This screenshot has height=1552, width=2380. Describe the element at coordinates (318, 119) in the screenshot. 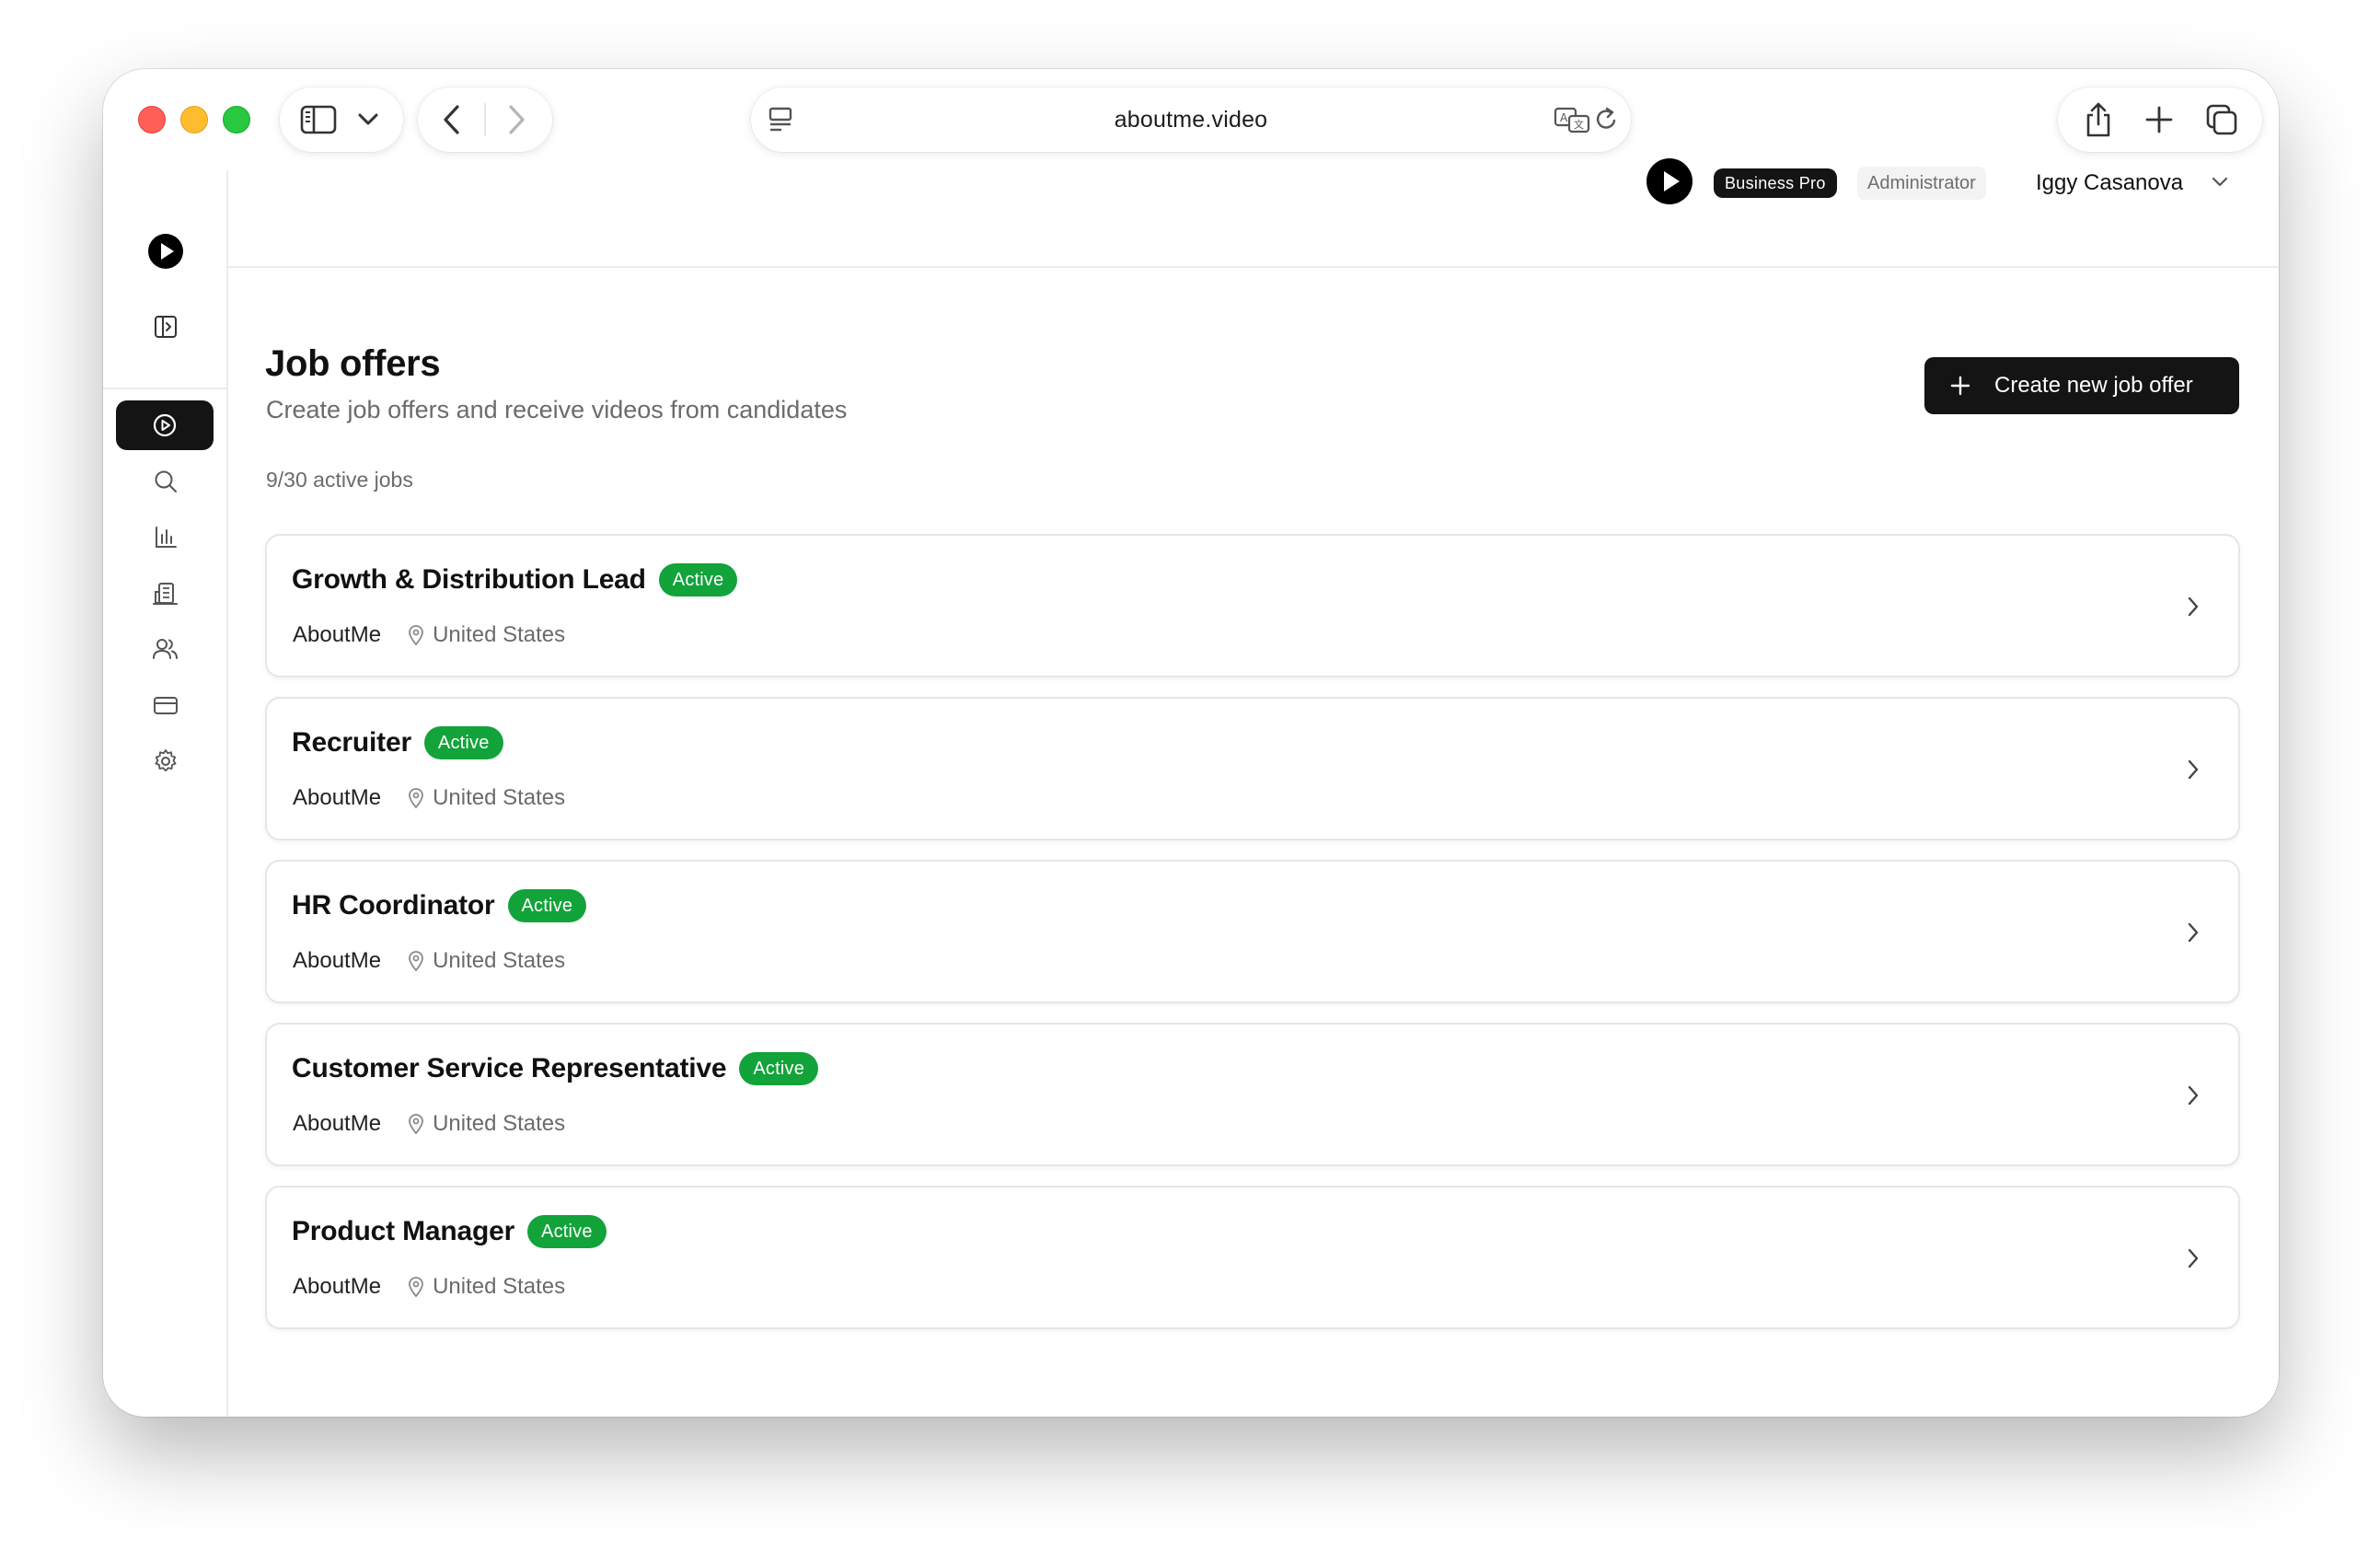

I see `sidebar-toggle-icon` at that location.